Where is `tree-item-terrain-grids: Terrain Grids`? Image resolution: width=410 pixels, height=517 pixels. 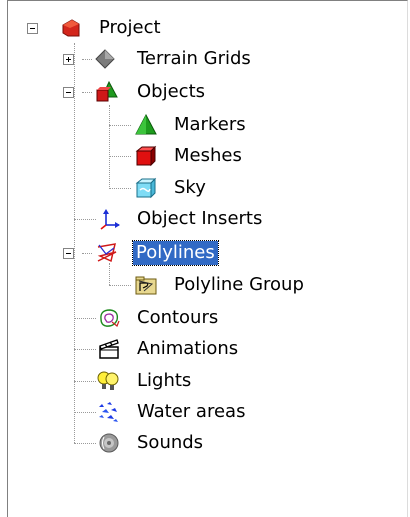
tree-item-terrain-grids: Terrain Grids is located at coordinates (205, 59).